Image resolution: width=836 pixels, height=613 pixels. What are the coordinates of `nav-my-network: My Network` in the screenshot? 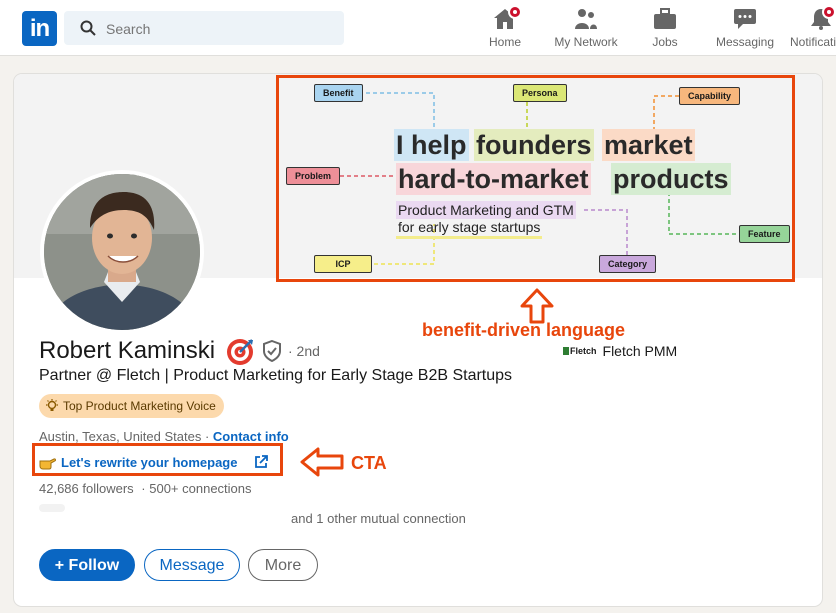 It's located at (586, 29).